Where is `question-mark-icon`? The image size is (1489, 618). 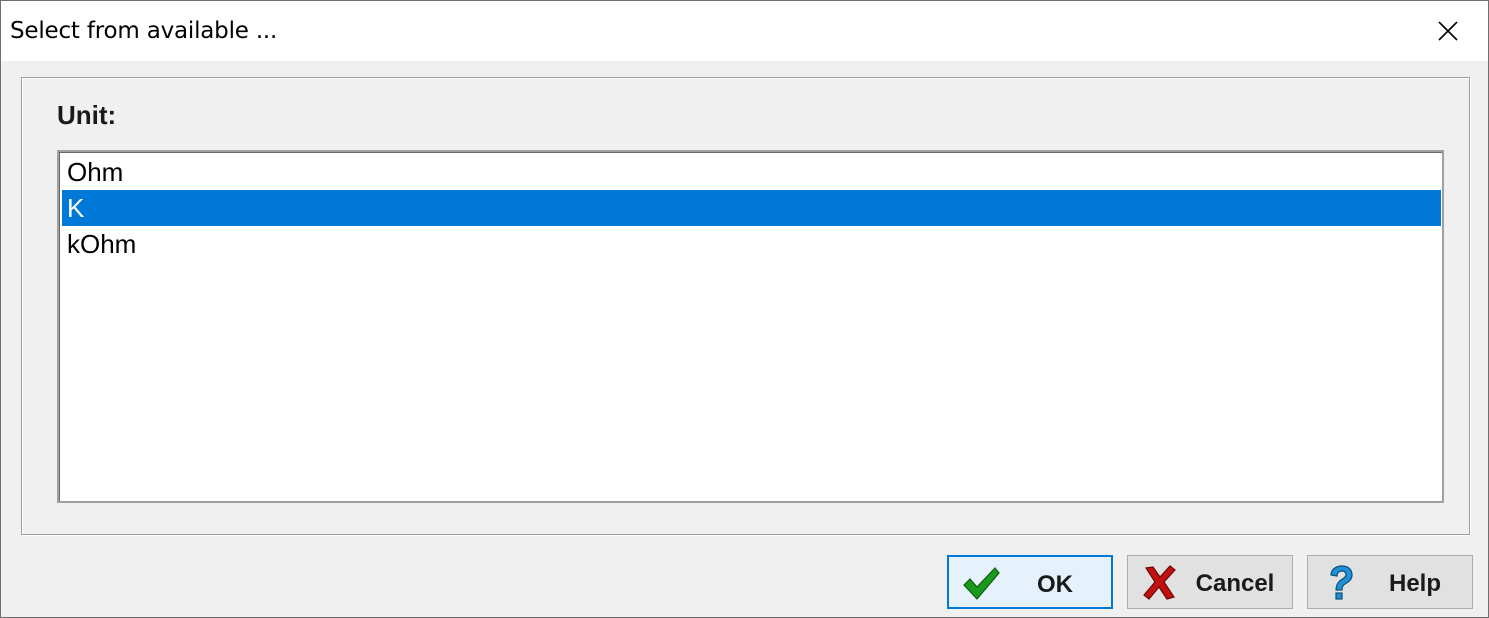 question-mark-icon is located at coordinates (1340, 583).